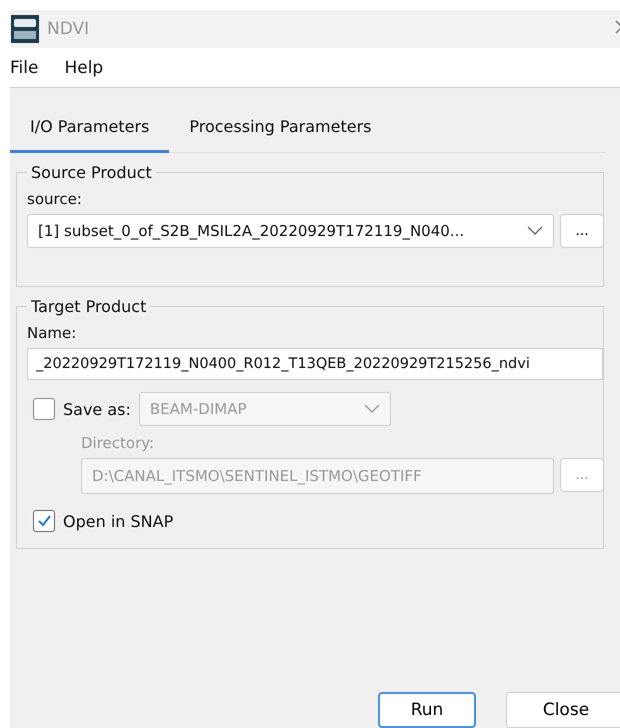 The width and height of the screenshot is (620, 728). What do you see at coordinates (280, 135) in the screenshot?
I see `tab: Processing Parameters` at bounding box center [280, 135].